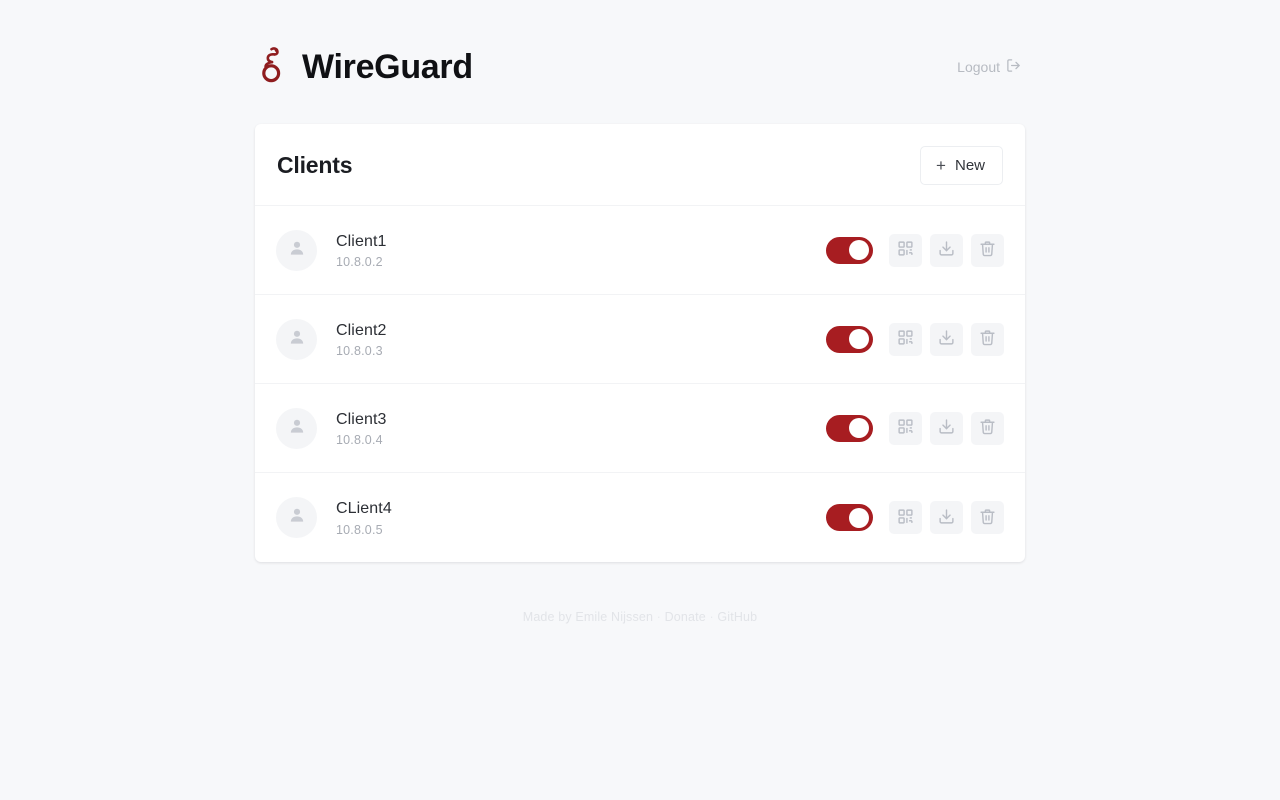  I want to click on client-info: Client1 10.8.0.2, so click(581, 250).